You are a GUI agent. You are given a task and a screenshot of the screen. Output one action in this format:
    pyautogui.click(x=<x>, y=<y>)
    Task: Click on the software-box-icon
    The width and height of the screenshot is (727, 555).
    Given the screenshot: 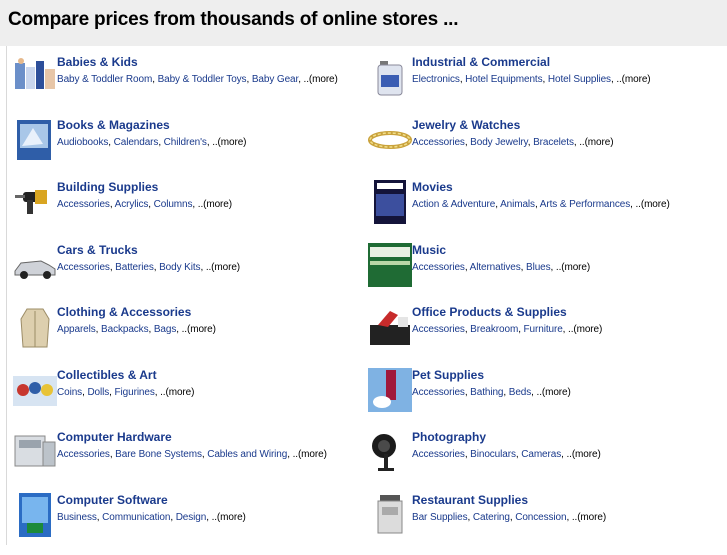 What is the action you would take?
    pyautogui.click(x=35, y=514)
    